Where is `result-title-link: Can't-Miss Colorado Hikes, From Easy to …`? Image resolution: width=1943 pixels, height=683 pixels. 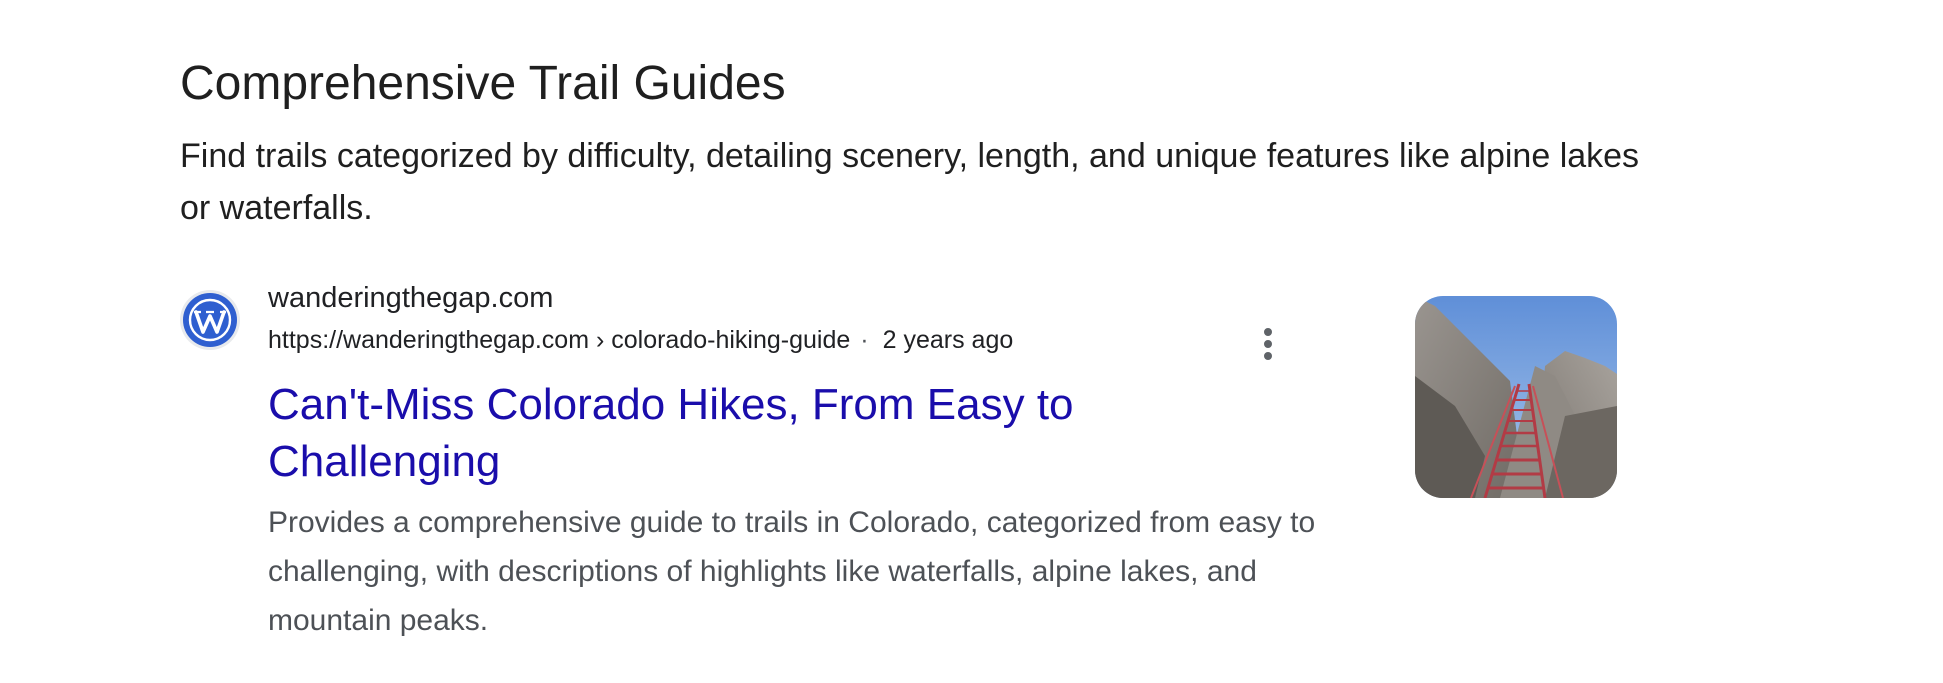 result-title-link: Can't-Miss Colorado Hikes, From Easy to … is located at coordinates (708, 433).